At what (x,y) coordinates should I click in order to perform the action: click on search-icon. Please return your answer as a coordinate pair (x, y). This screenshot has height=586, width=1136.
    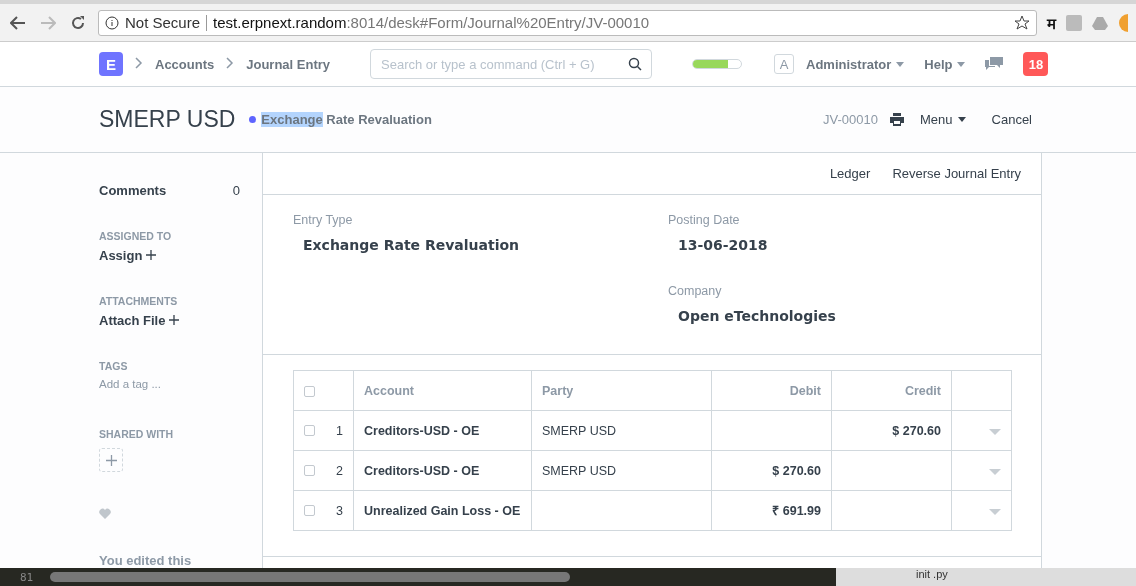
    Looking at the image, I should click on (635, 64).